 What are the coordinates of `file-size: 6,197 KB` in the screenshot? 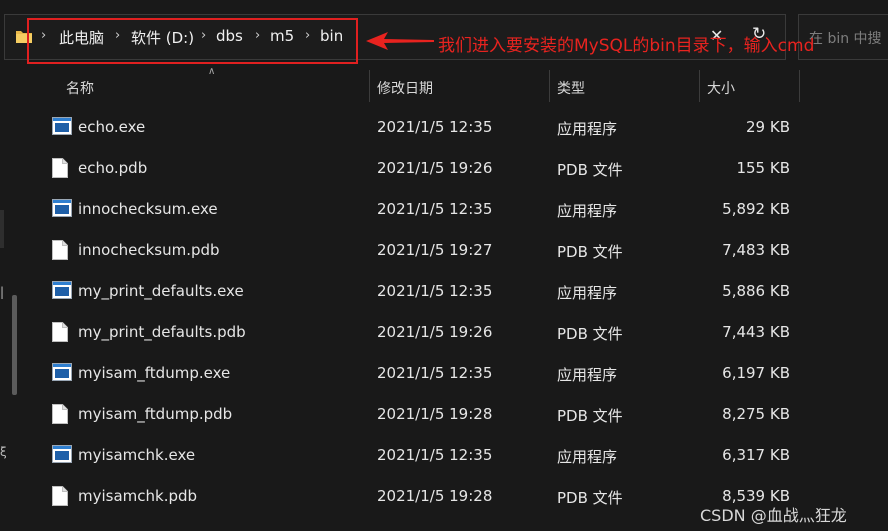 It's located at (756, 373).